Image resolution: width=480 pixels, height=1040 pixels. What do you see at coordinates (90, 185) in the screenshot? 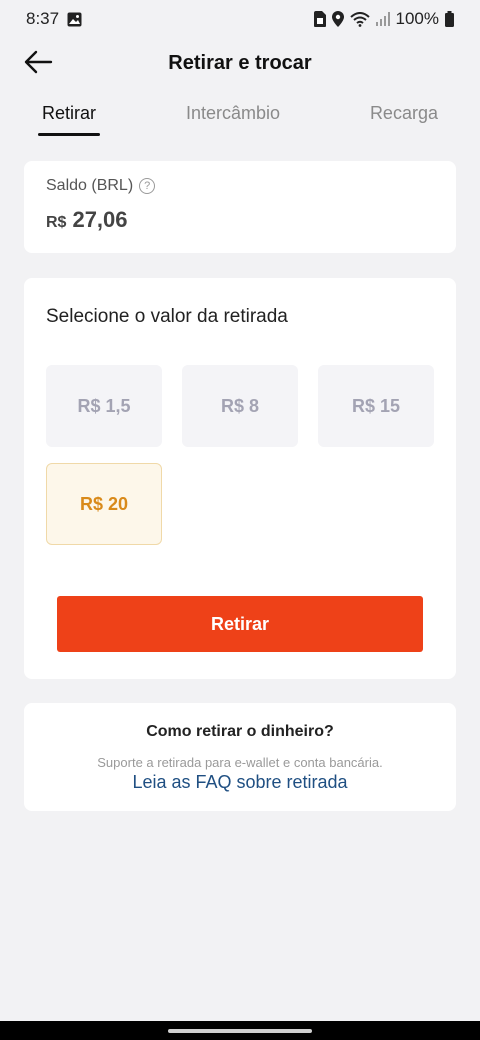
I see `balance-label: Saldo (BRL)` at bounding box center [90, 185].